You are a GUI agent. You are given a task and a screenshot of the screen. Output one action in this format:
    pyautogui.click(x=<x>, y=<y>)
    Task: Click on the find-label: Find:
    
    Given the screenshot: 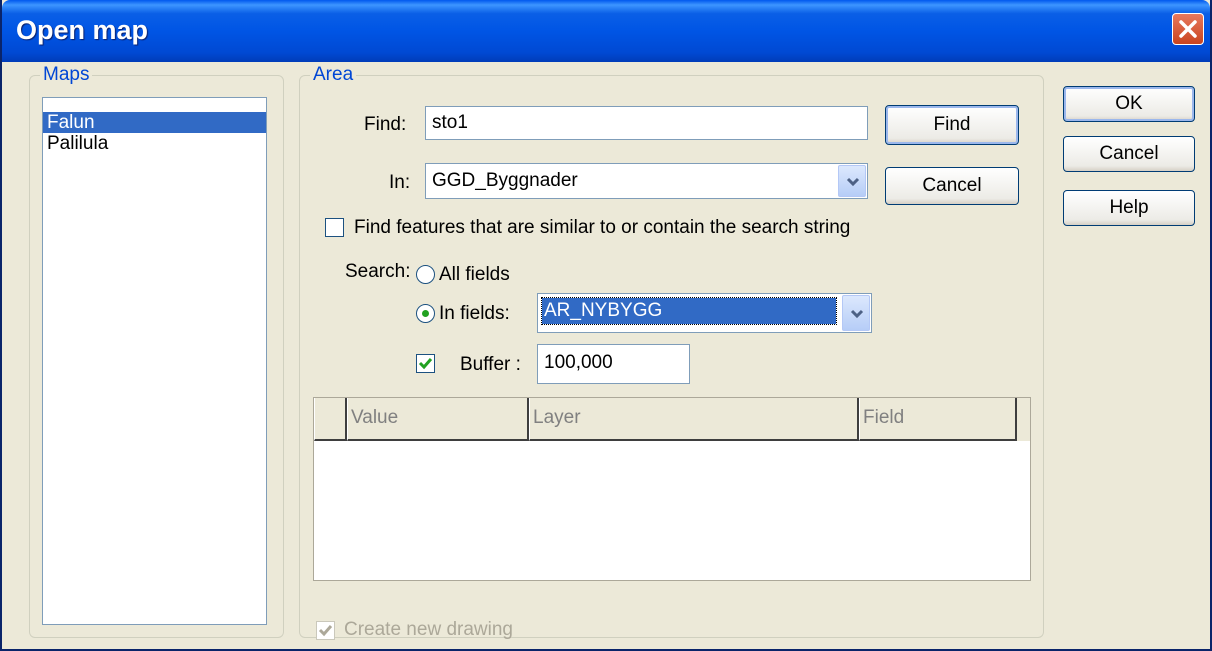 What is the action you would take?
    pyautogui.click(x=385, y=124)
    